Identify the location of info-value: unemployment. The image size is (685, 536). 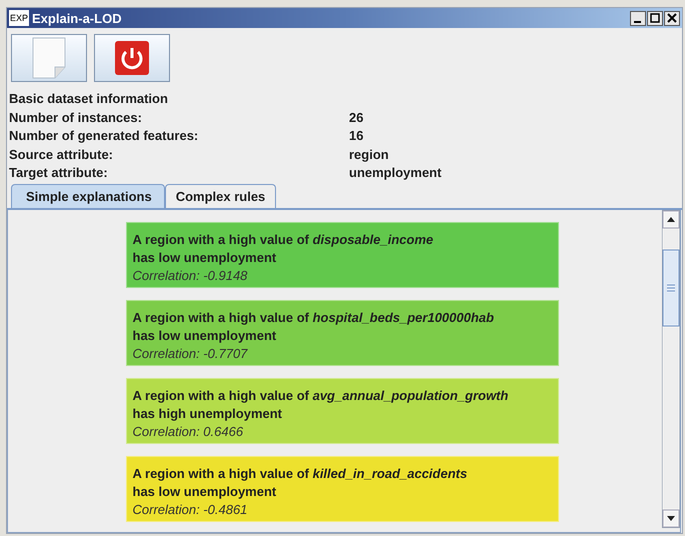
(395, 173).